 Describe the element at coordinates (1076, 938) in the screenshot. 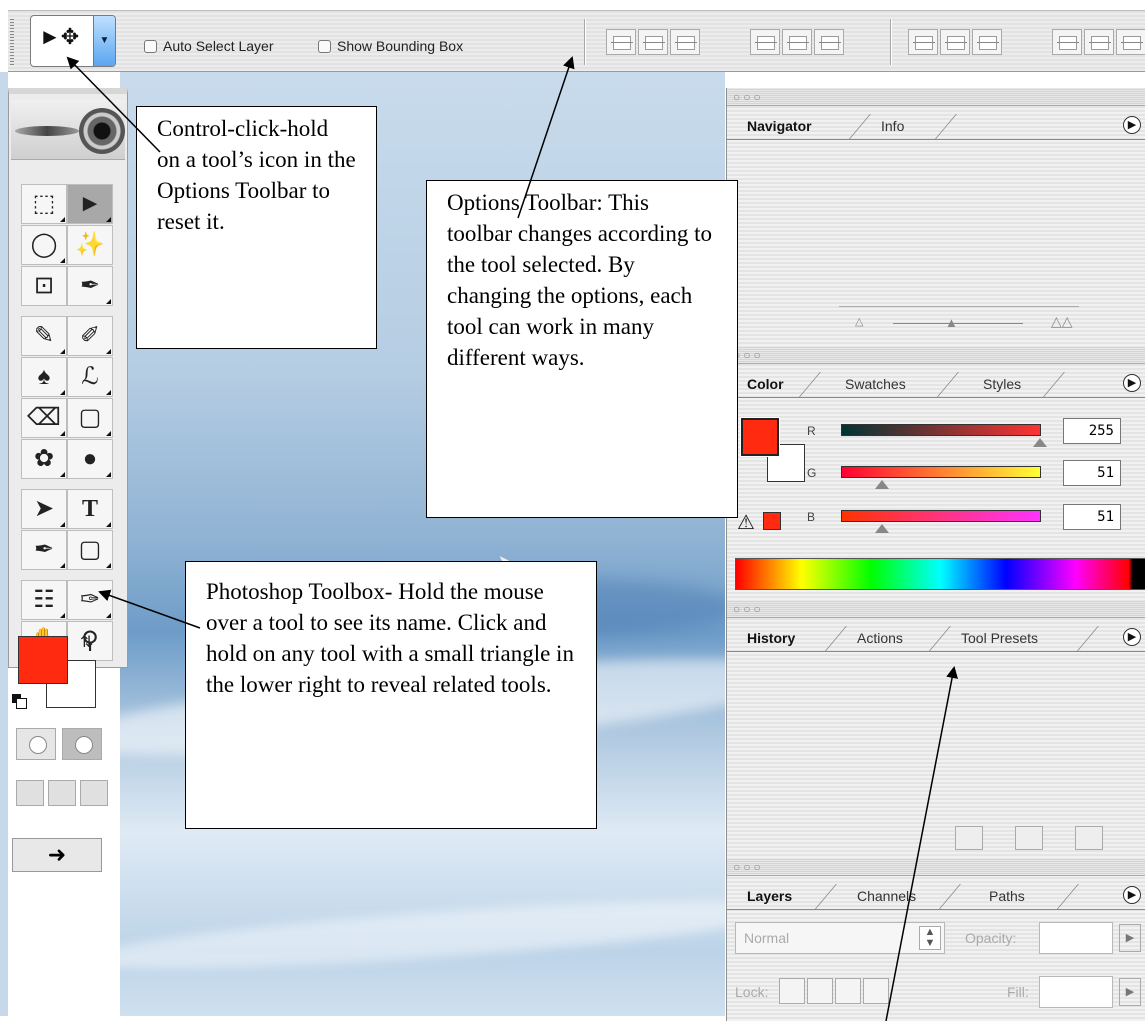

I see `opacity-field` at that location.